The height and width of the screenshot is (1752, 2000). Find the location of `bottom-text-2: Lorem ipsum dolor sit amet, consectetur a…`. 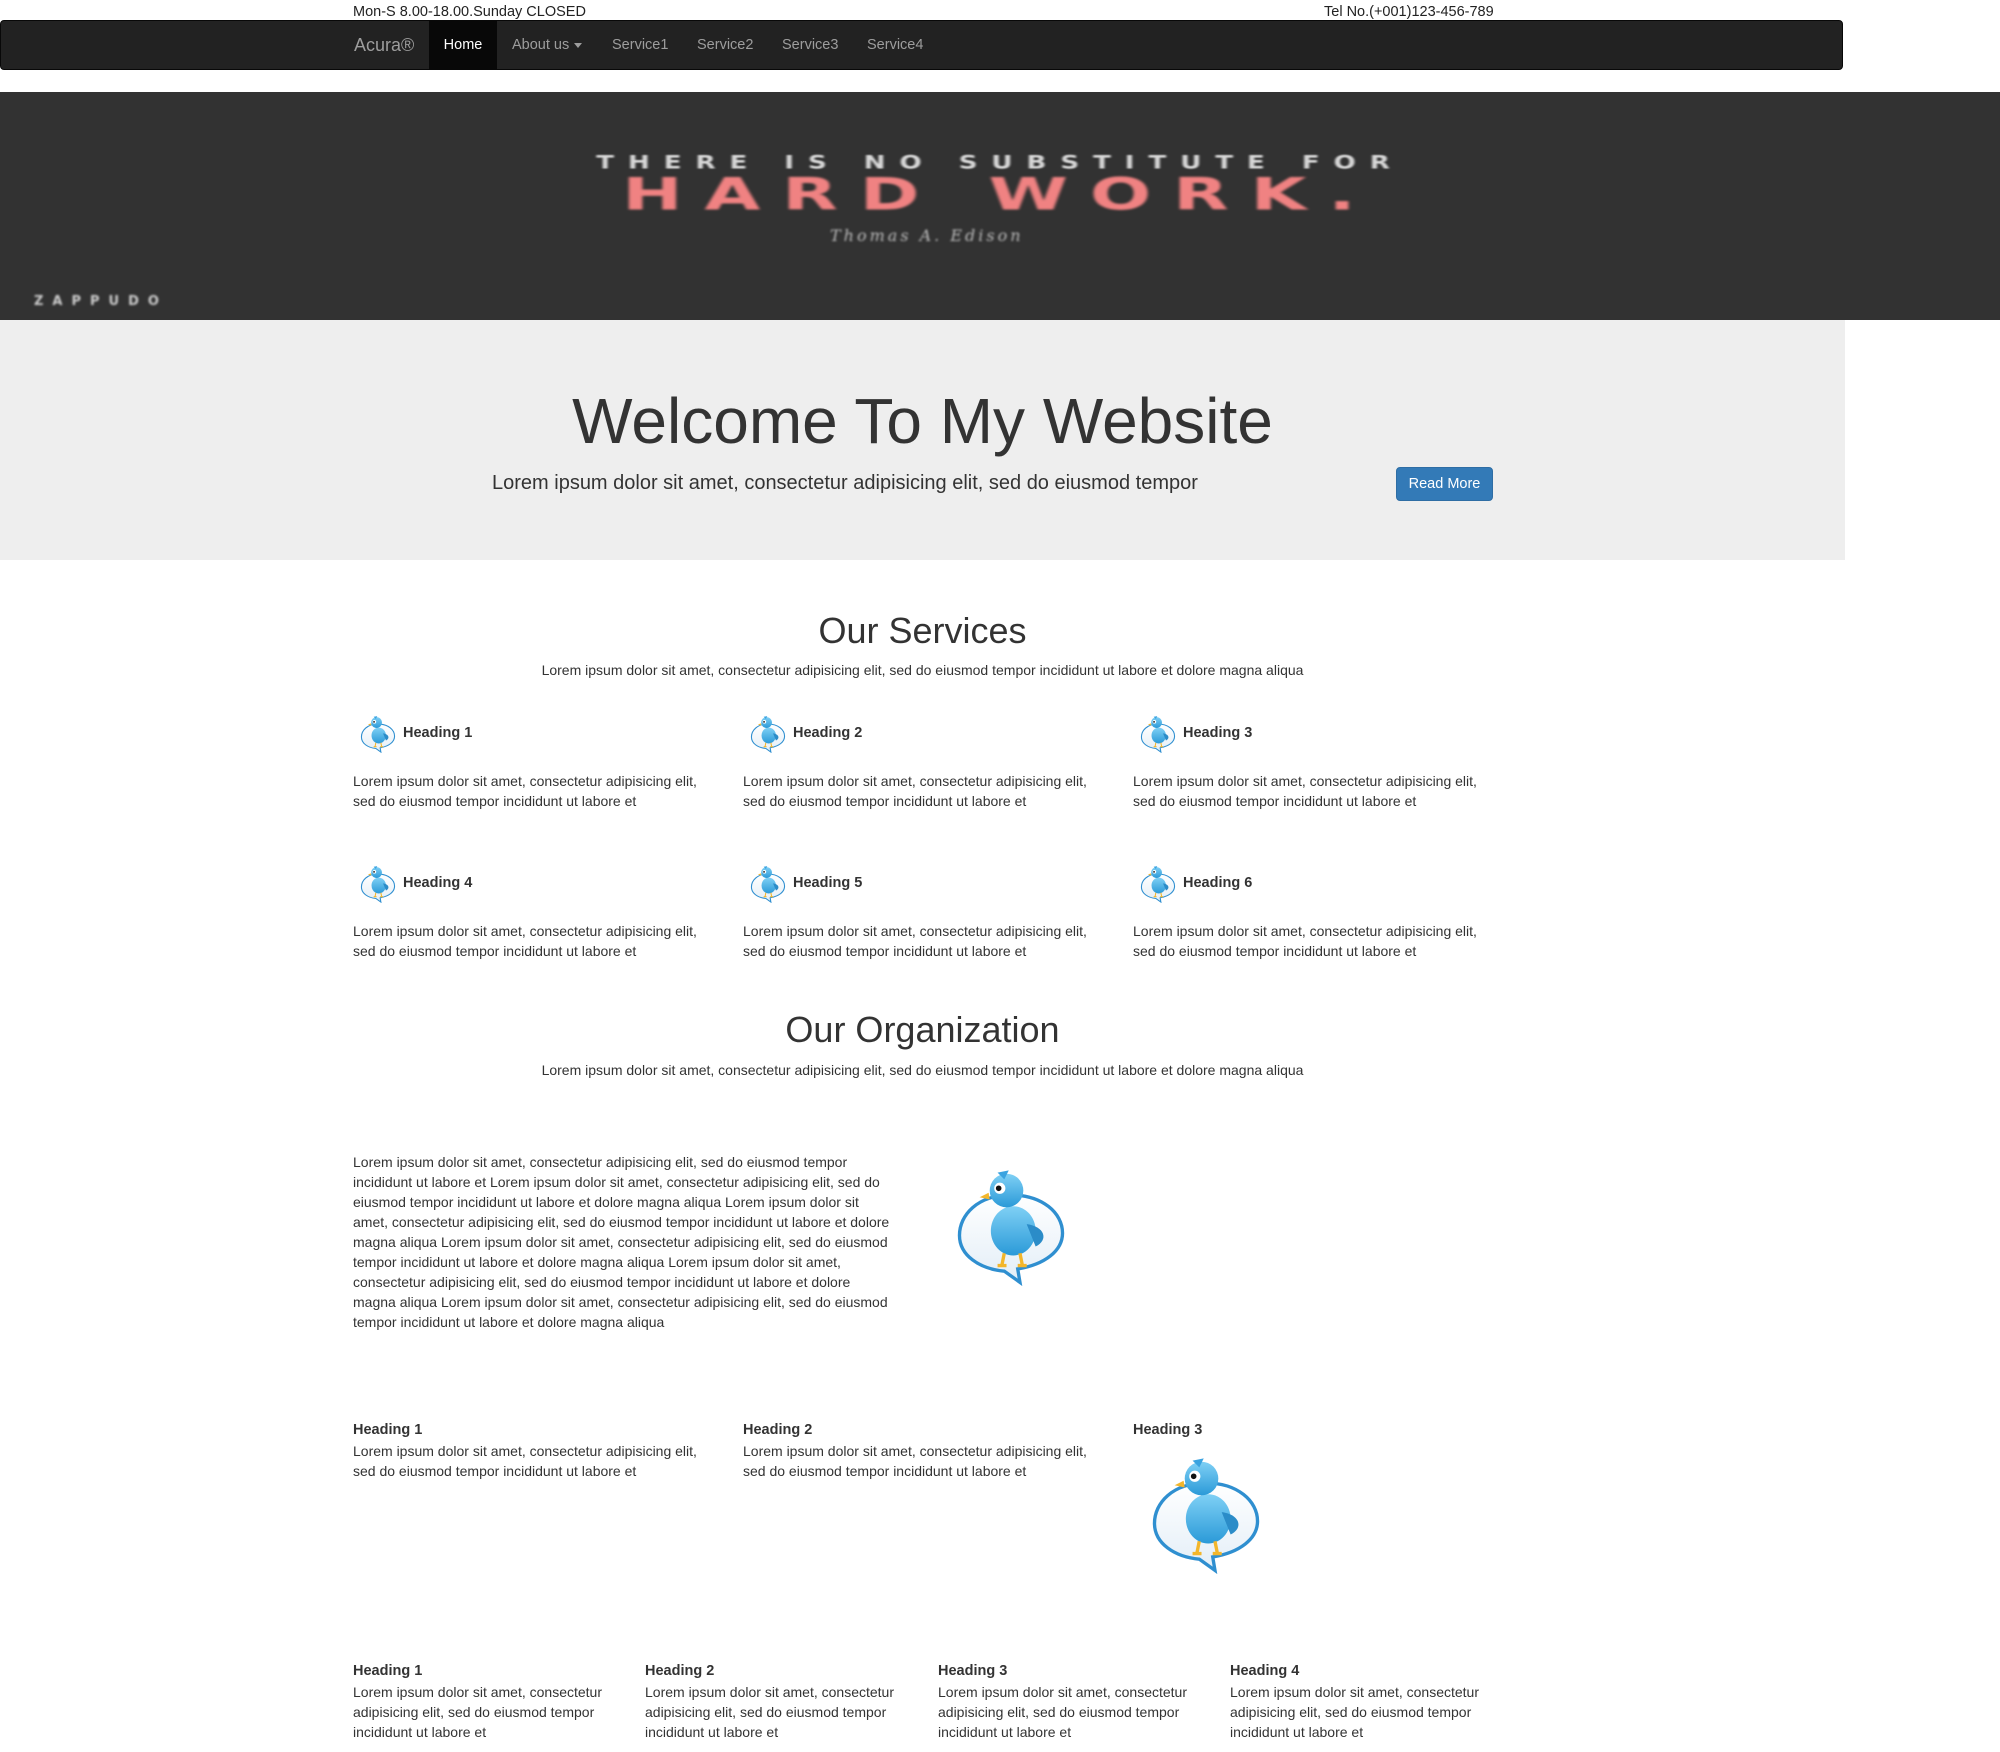

bottom-text-2: Lorem ipsum dolor sit amet, consectetur a… is located at coordinates (769, 1712).